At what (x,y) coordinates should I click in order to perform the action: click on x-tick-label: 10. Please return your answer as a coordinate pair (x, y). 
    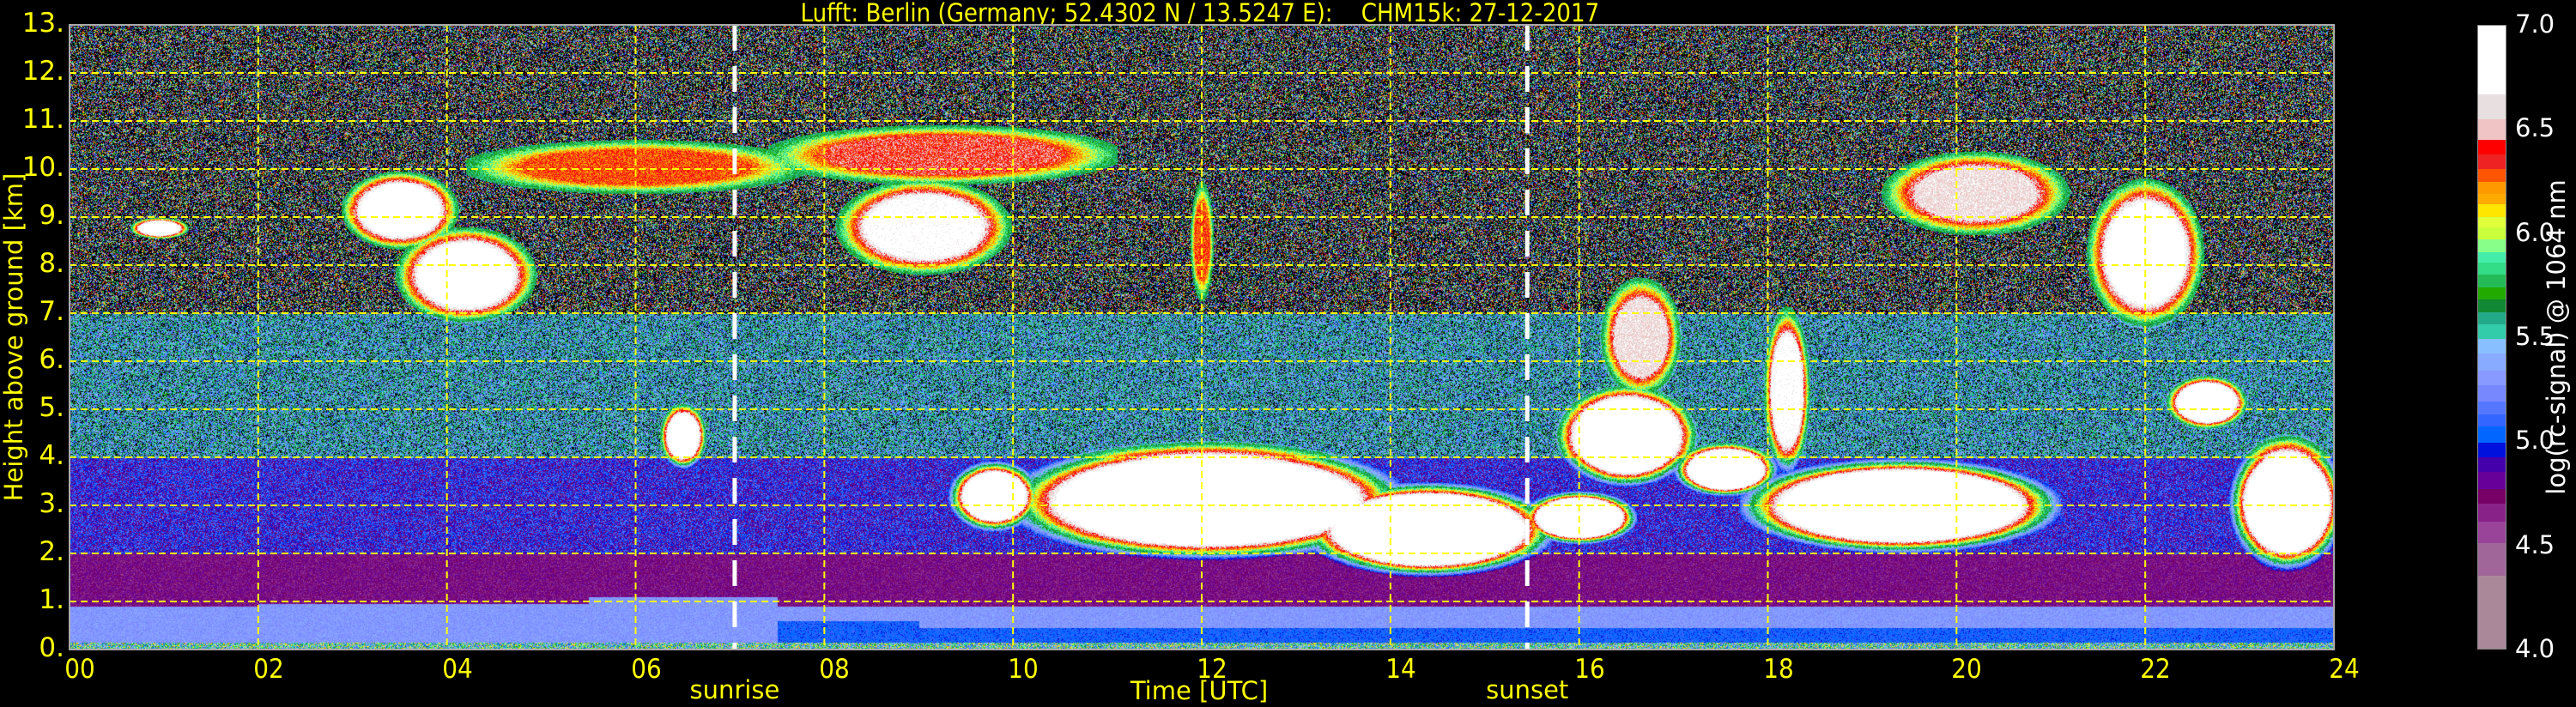
    Looking at the image, I should click on (1023, 670).